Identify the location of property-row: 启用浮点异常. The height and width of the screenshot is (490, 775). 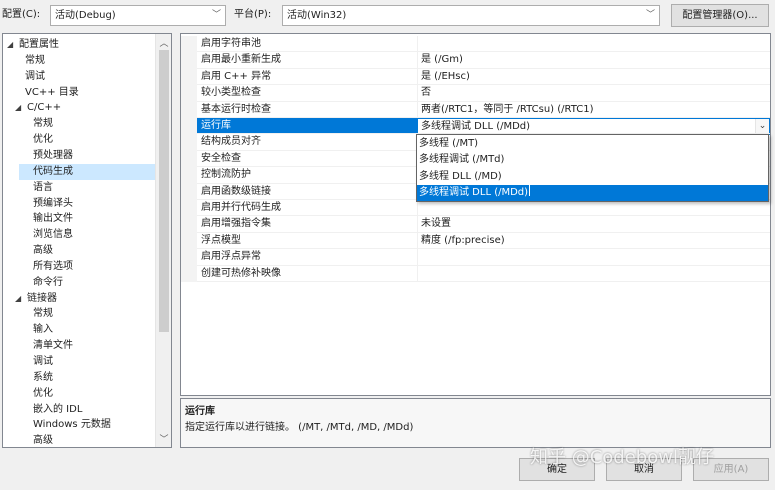
(475, 257).